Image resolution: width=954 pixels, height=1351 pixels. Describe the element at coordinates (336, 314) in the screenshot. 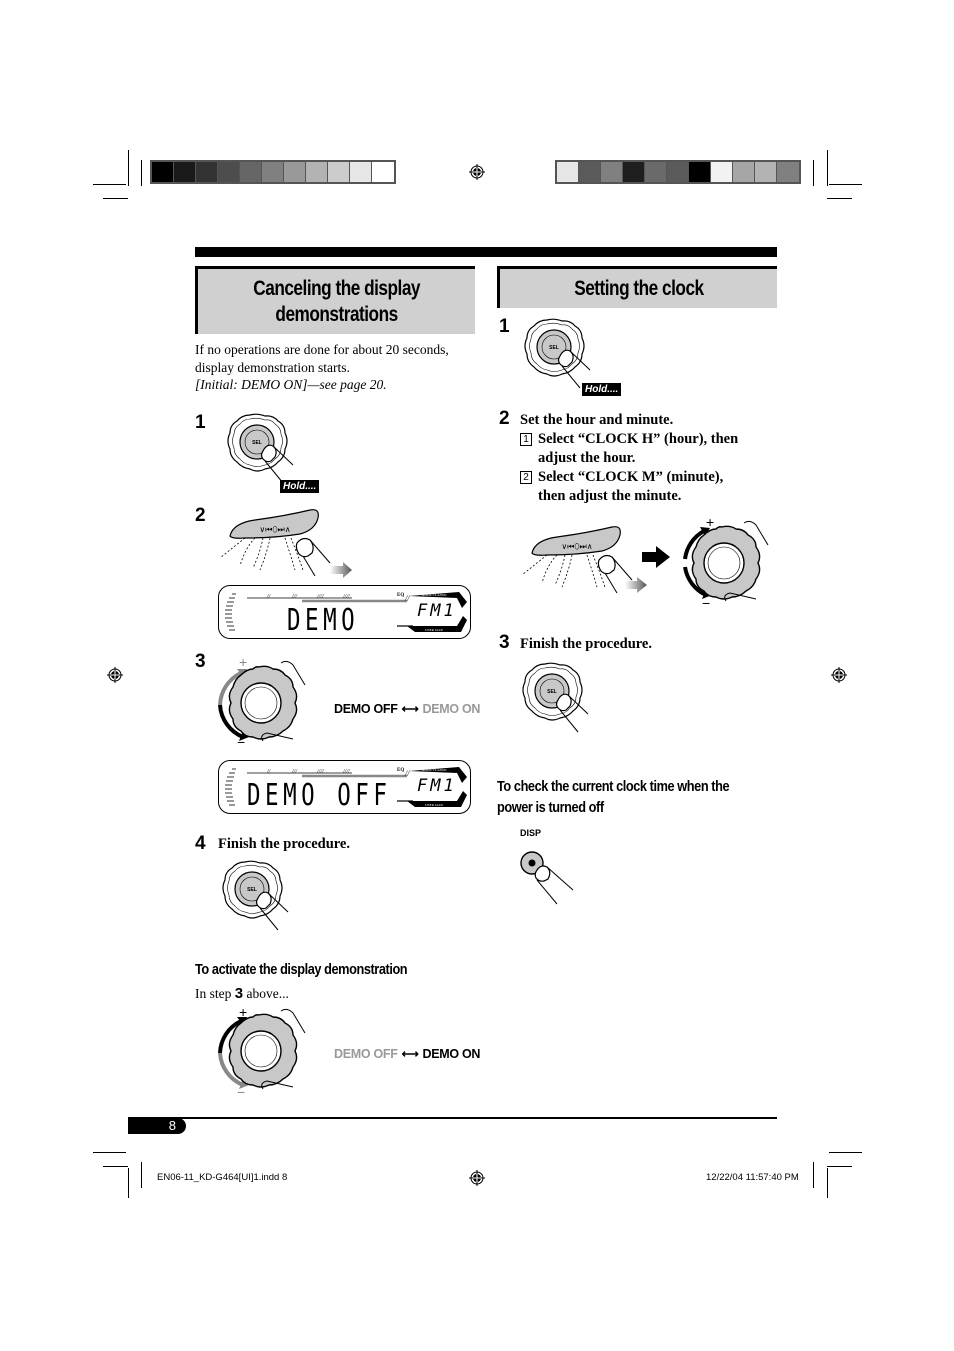

I see `section-title-line: demonstrations` at that location.